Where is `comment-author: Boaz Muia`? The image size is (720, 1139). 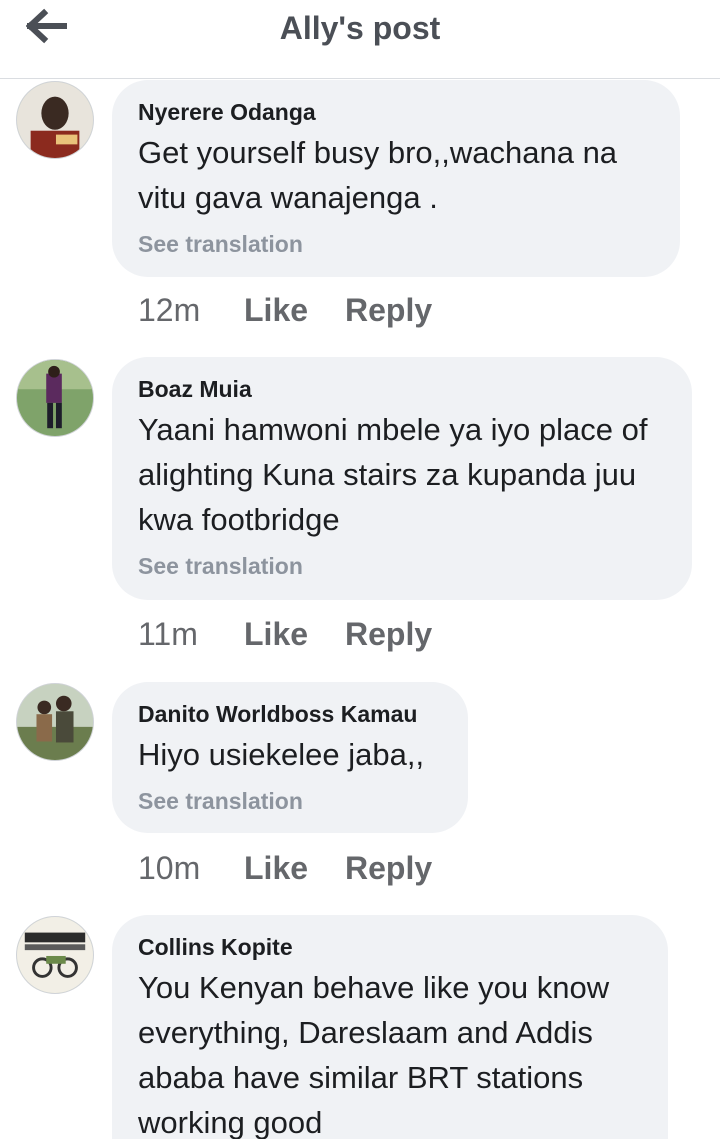 comment-author: Boaz Muia is located at coordinates (402, 389).